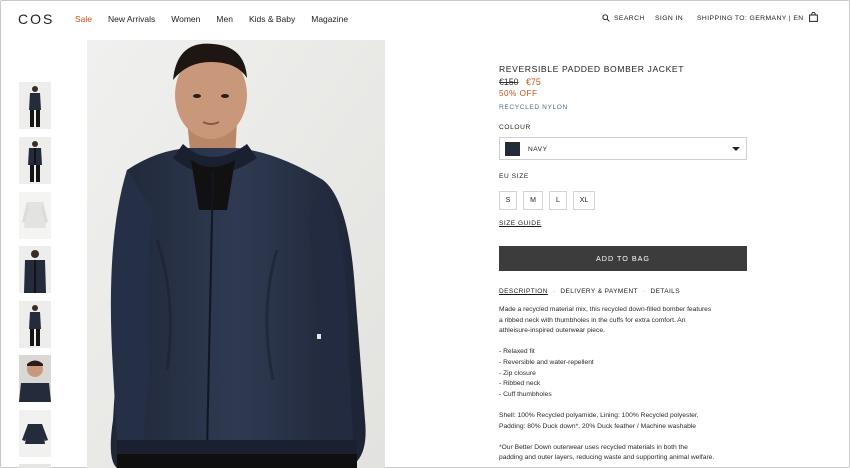 Image resolution: width=850 pixels, height=468 pixels. Describe the element at coordinates (736, 149) in the screenshot. I see `chevron-down-icon` at that location.